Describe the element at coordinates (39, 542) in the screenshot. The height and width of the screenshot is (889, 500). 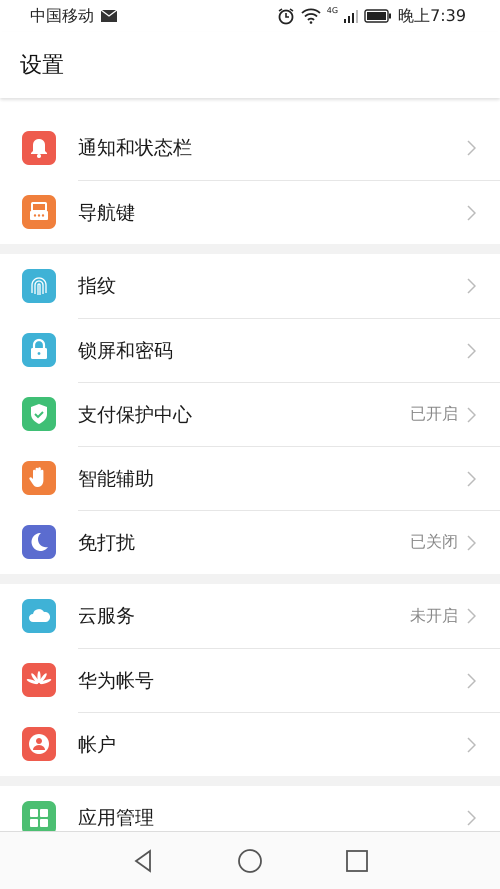
I see `moon-icon` at that location.